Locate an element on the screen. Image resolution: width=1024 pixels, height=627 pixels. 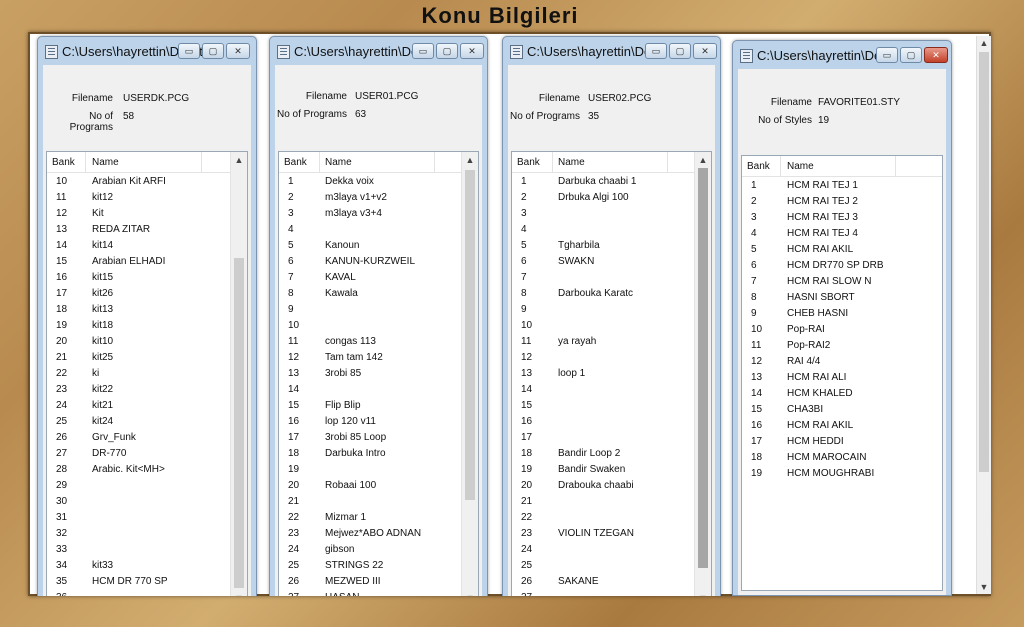
list-item: 7 KAVAL is located at coordinates (370, 278).